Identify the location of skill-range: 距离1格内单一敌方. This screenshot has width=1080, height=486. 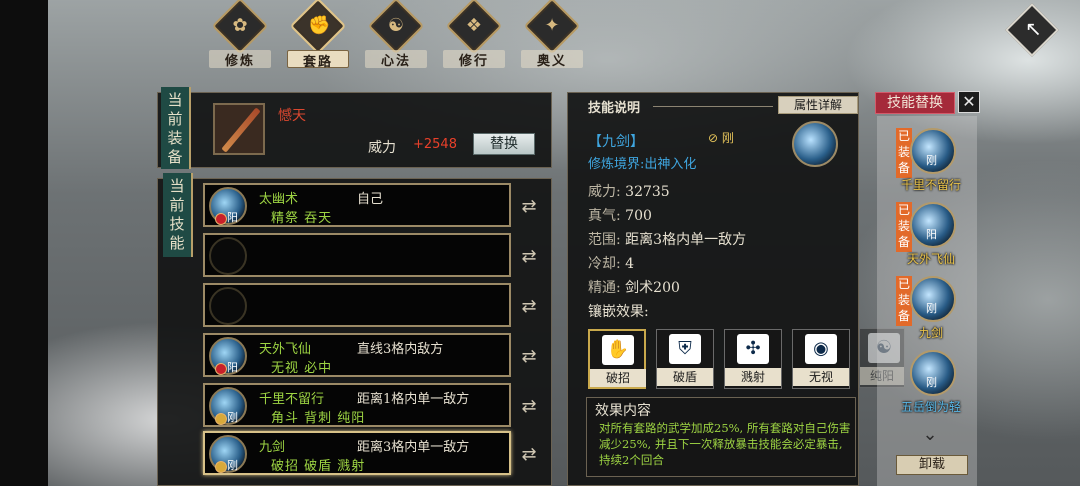
(413, 399).